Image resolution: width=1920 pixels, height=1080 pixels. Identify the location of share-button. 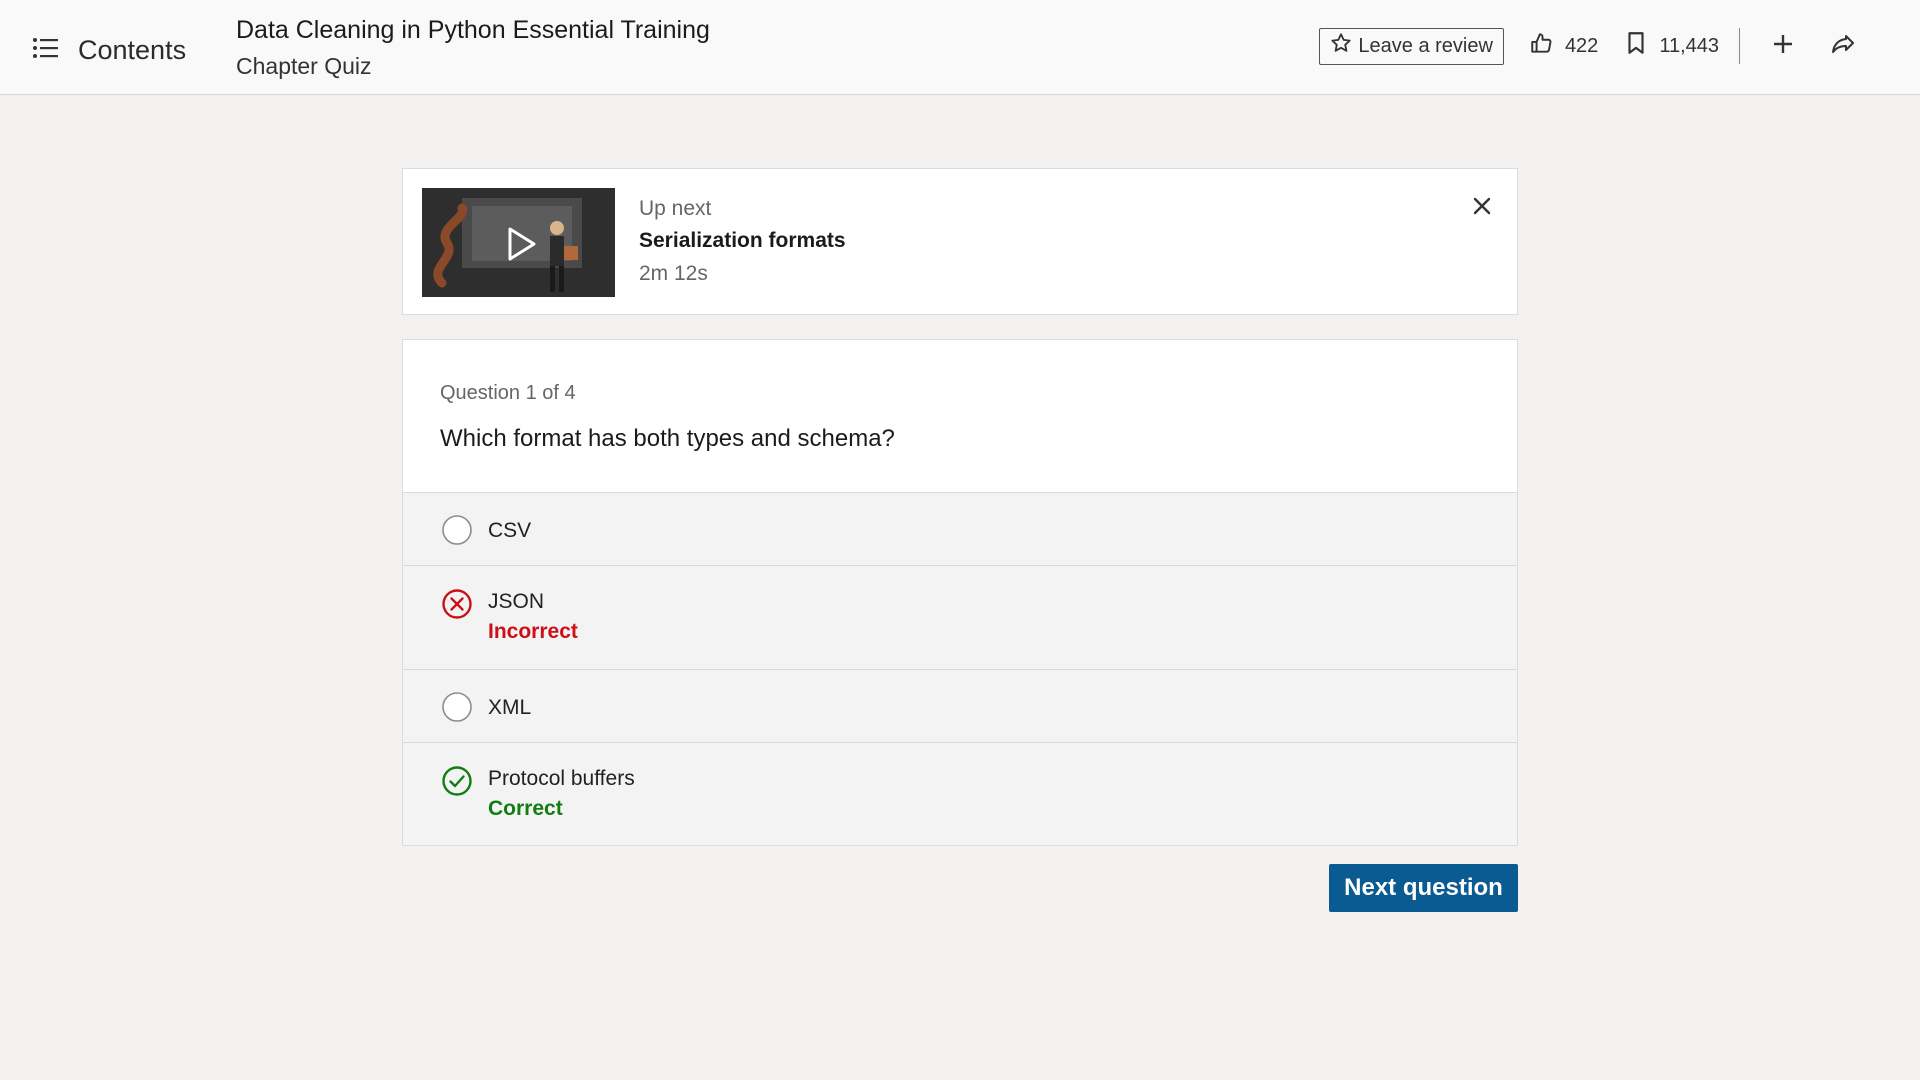
(1843, 46).